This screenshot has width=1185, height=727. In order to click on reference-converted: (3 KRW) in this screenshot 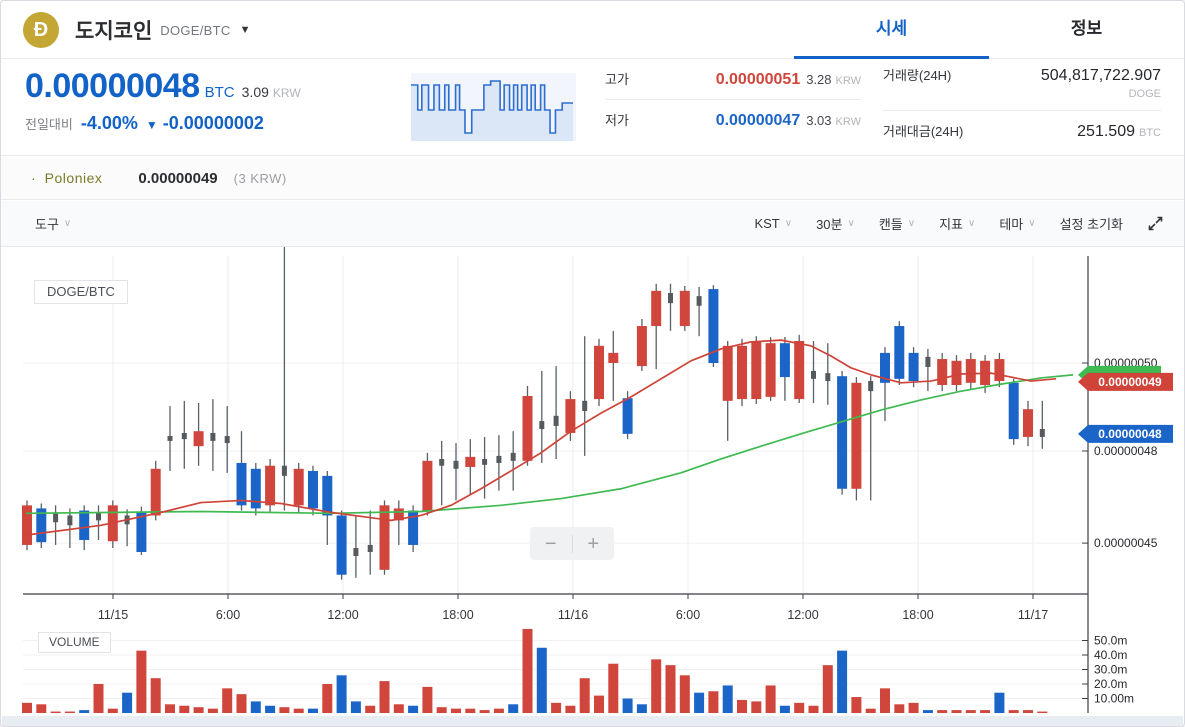, I will do `click(260, 178)`.